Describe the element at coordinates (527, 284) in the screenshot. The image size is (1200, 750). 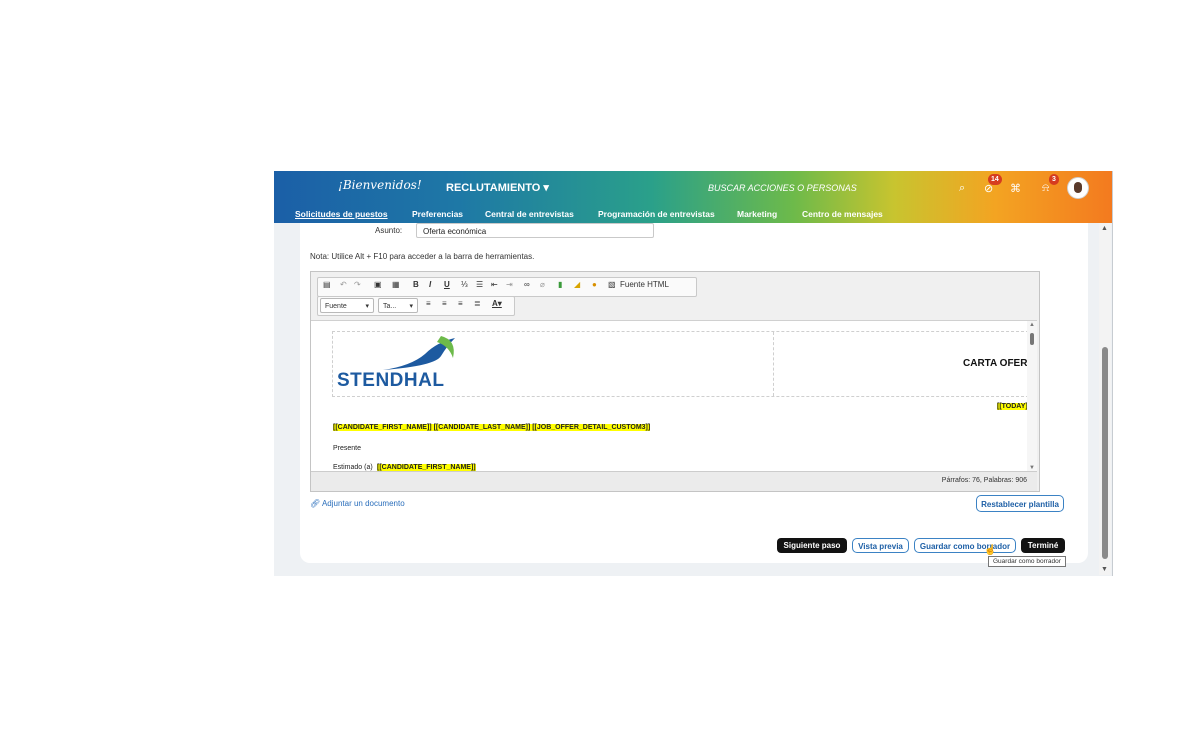
I see `link-icon: ∞` at that location.